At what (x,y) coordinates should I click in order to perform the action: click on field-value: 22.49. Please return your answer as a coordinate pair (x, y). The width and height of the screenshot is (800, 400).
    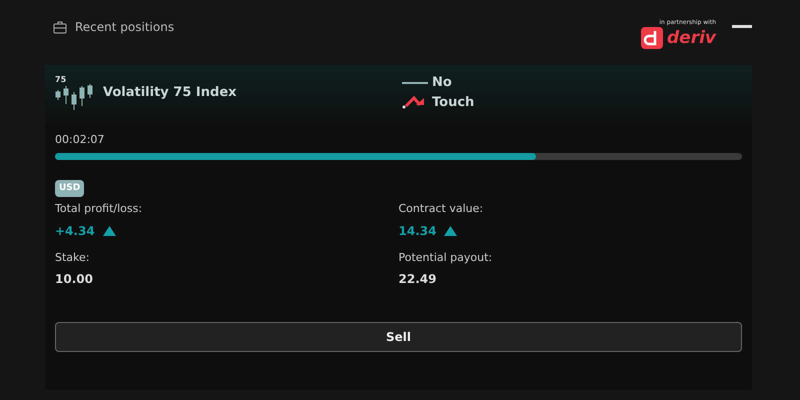
    Looking at the image, I should click on (417, 279).